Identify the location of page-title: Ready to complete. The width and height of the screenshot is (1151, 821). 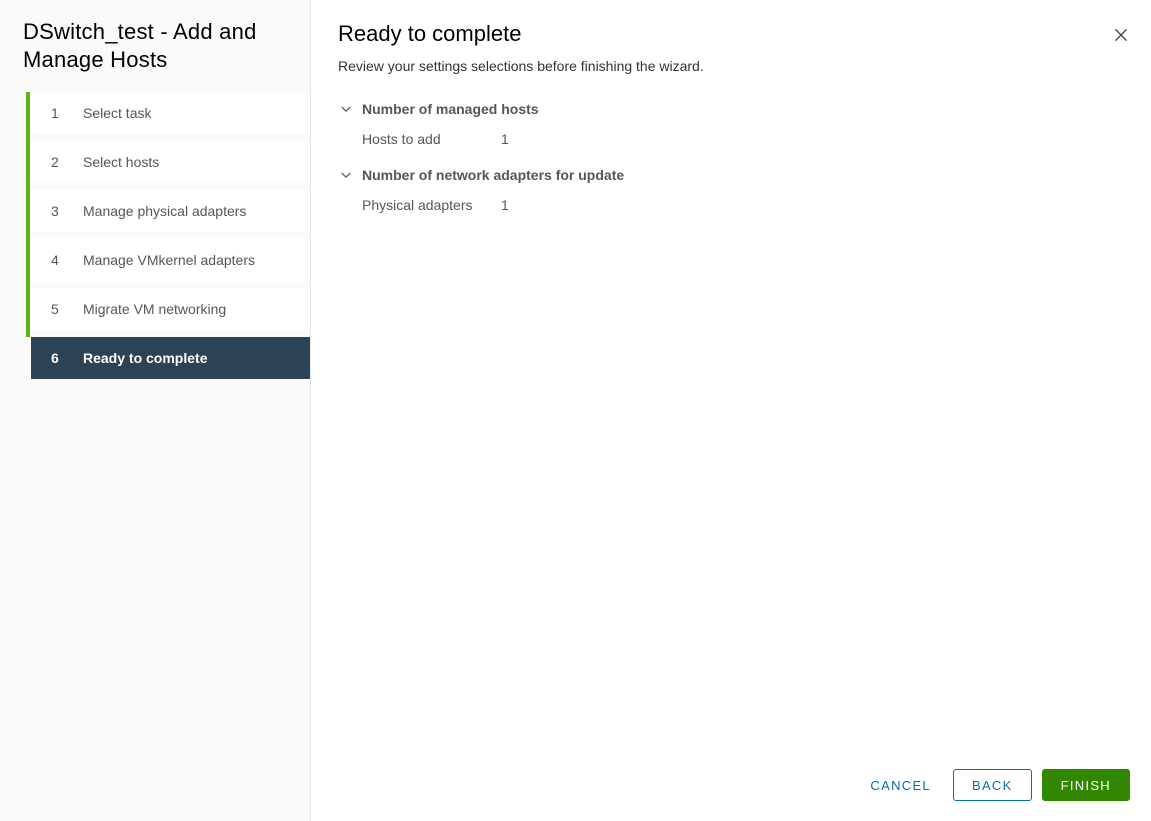
(430, 33).